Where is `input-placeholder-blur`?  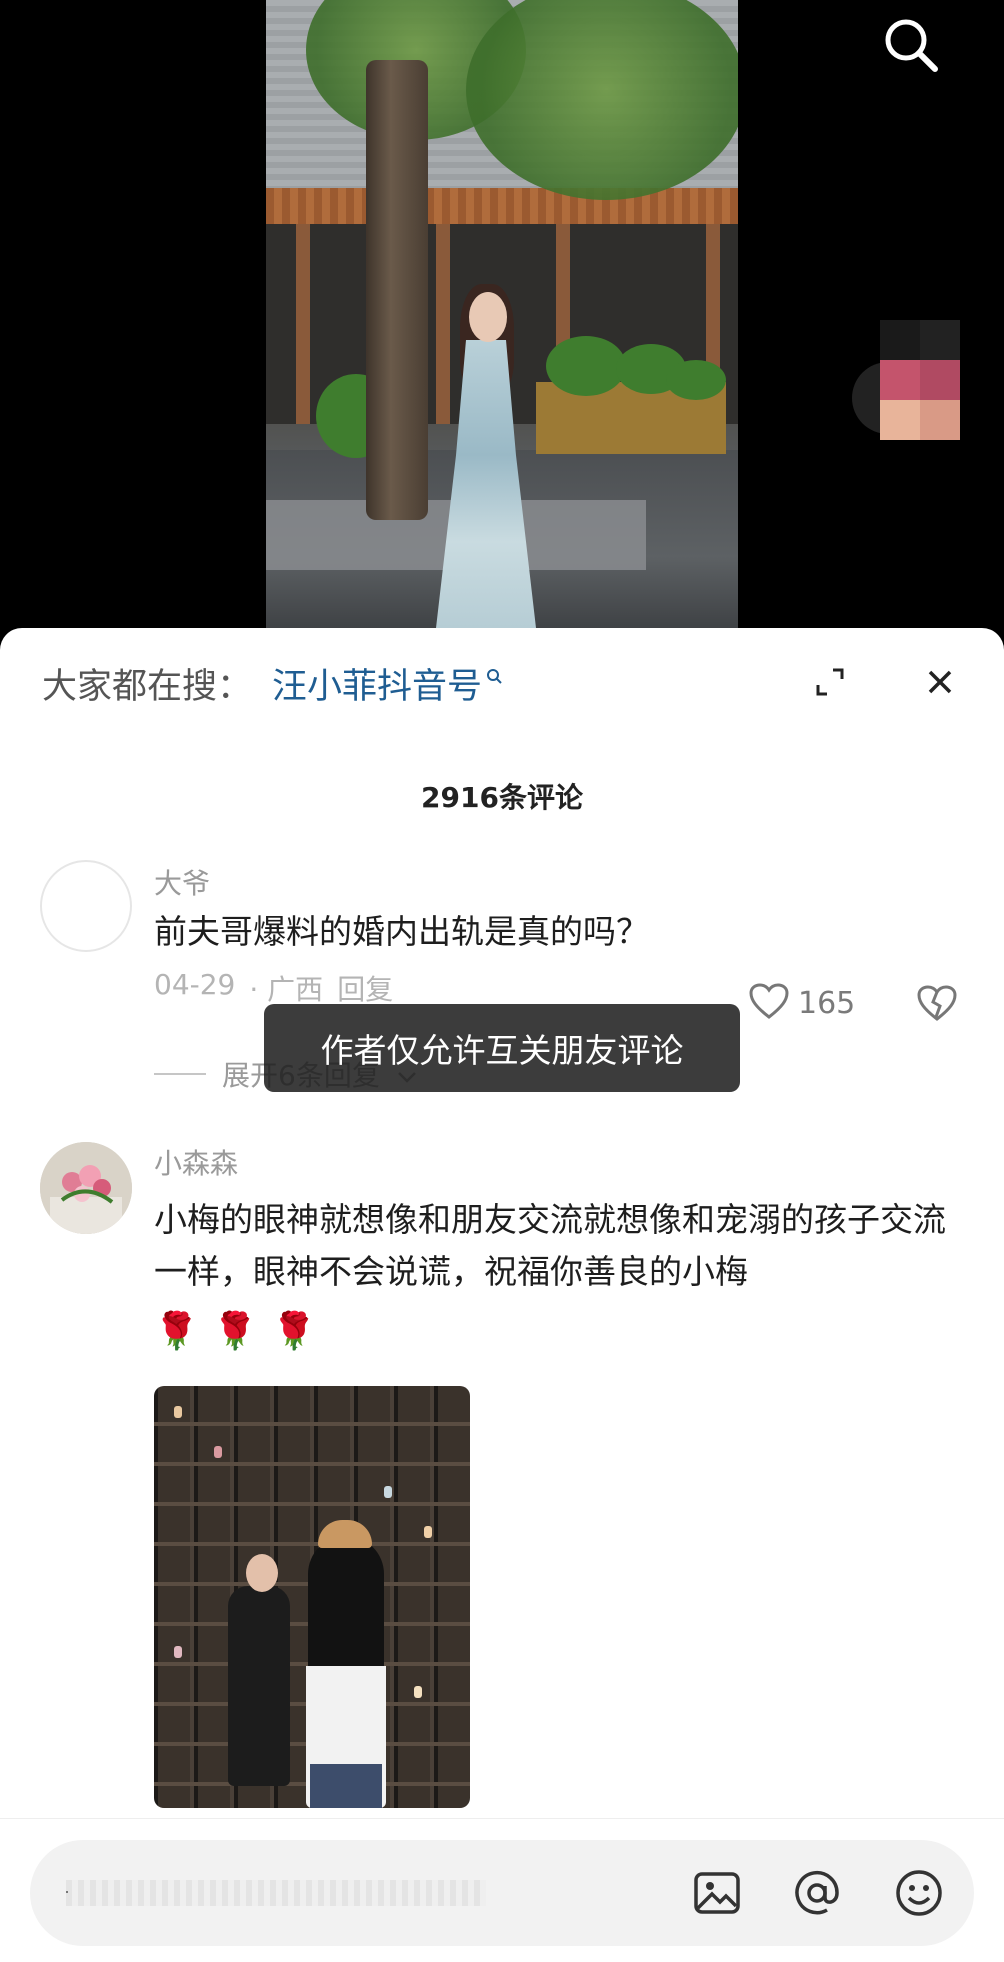 input-placeholder-blur is located at coordinates (276, 1893).